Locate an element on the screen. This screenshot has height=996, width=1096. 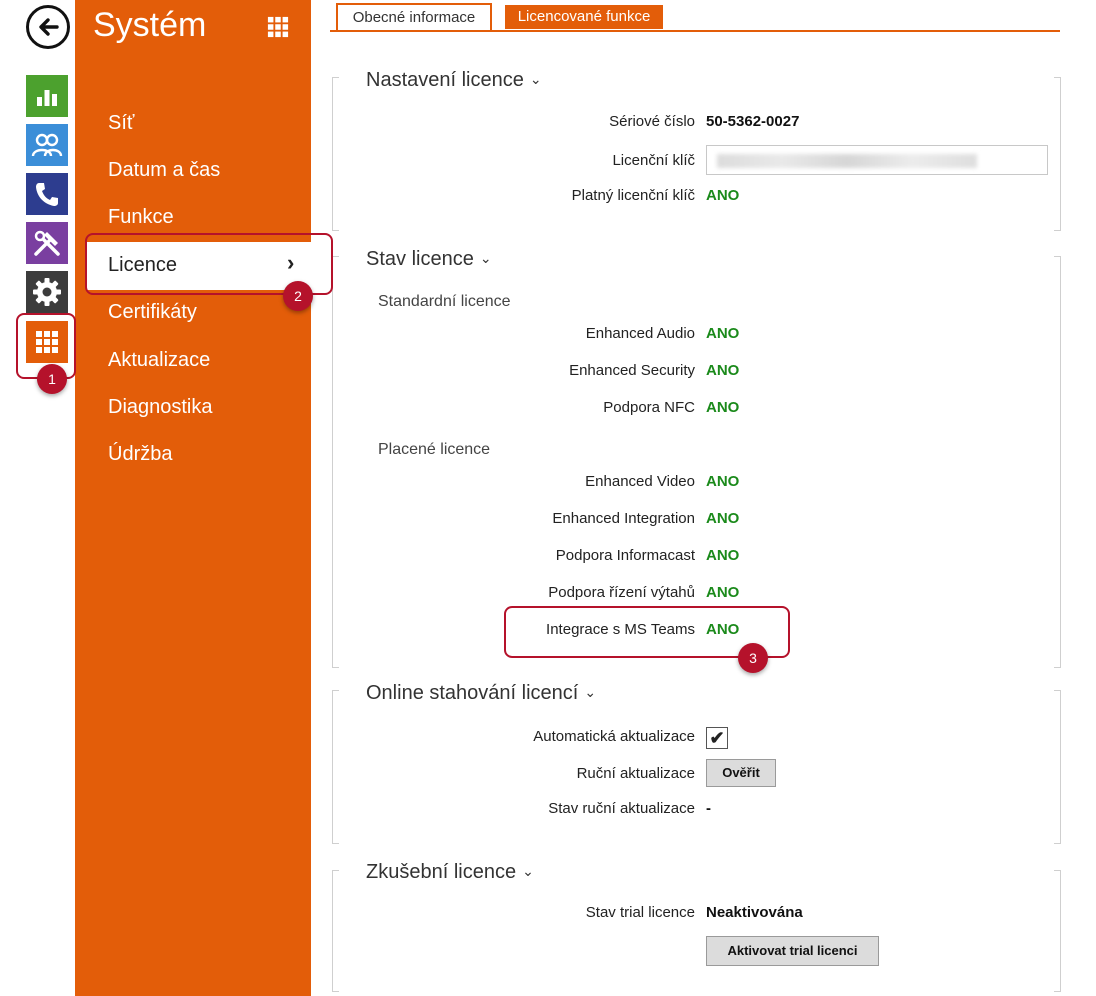
tab-general-info: Obecné informace is located at coordinates (414, 17).